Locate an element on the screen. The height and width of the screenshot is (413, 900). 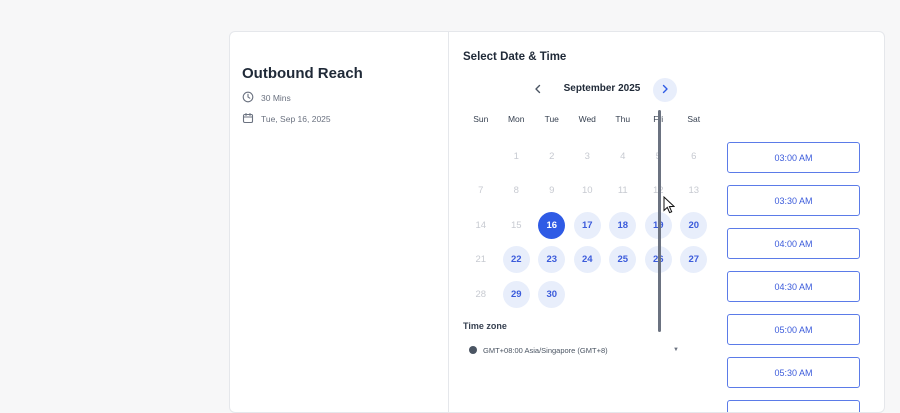
calendar-day-18: 18 is located at coordinates (623, 225).